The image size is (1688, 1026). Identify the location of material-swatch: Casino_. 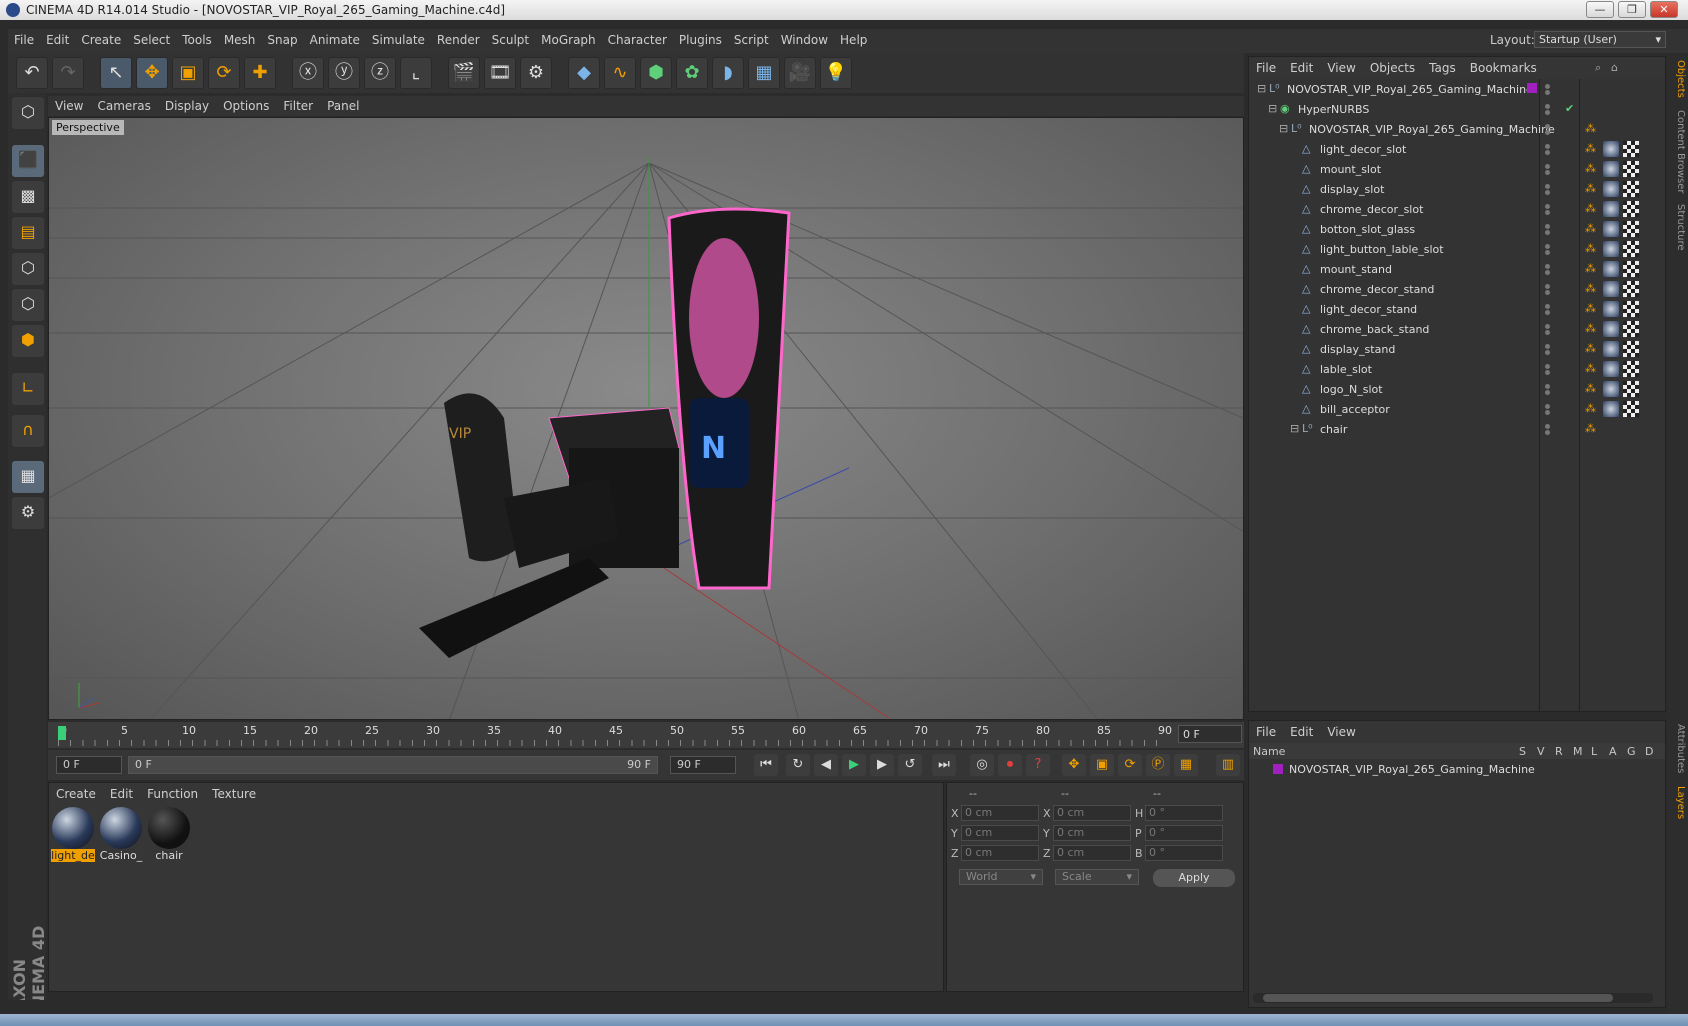
(121, 835).